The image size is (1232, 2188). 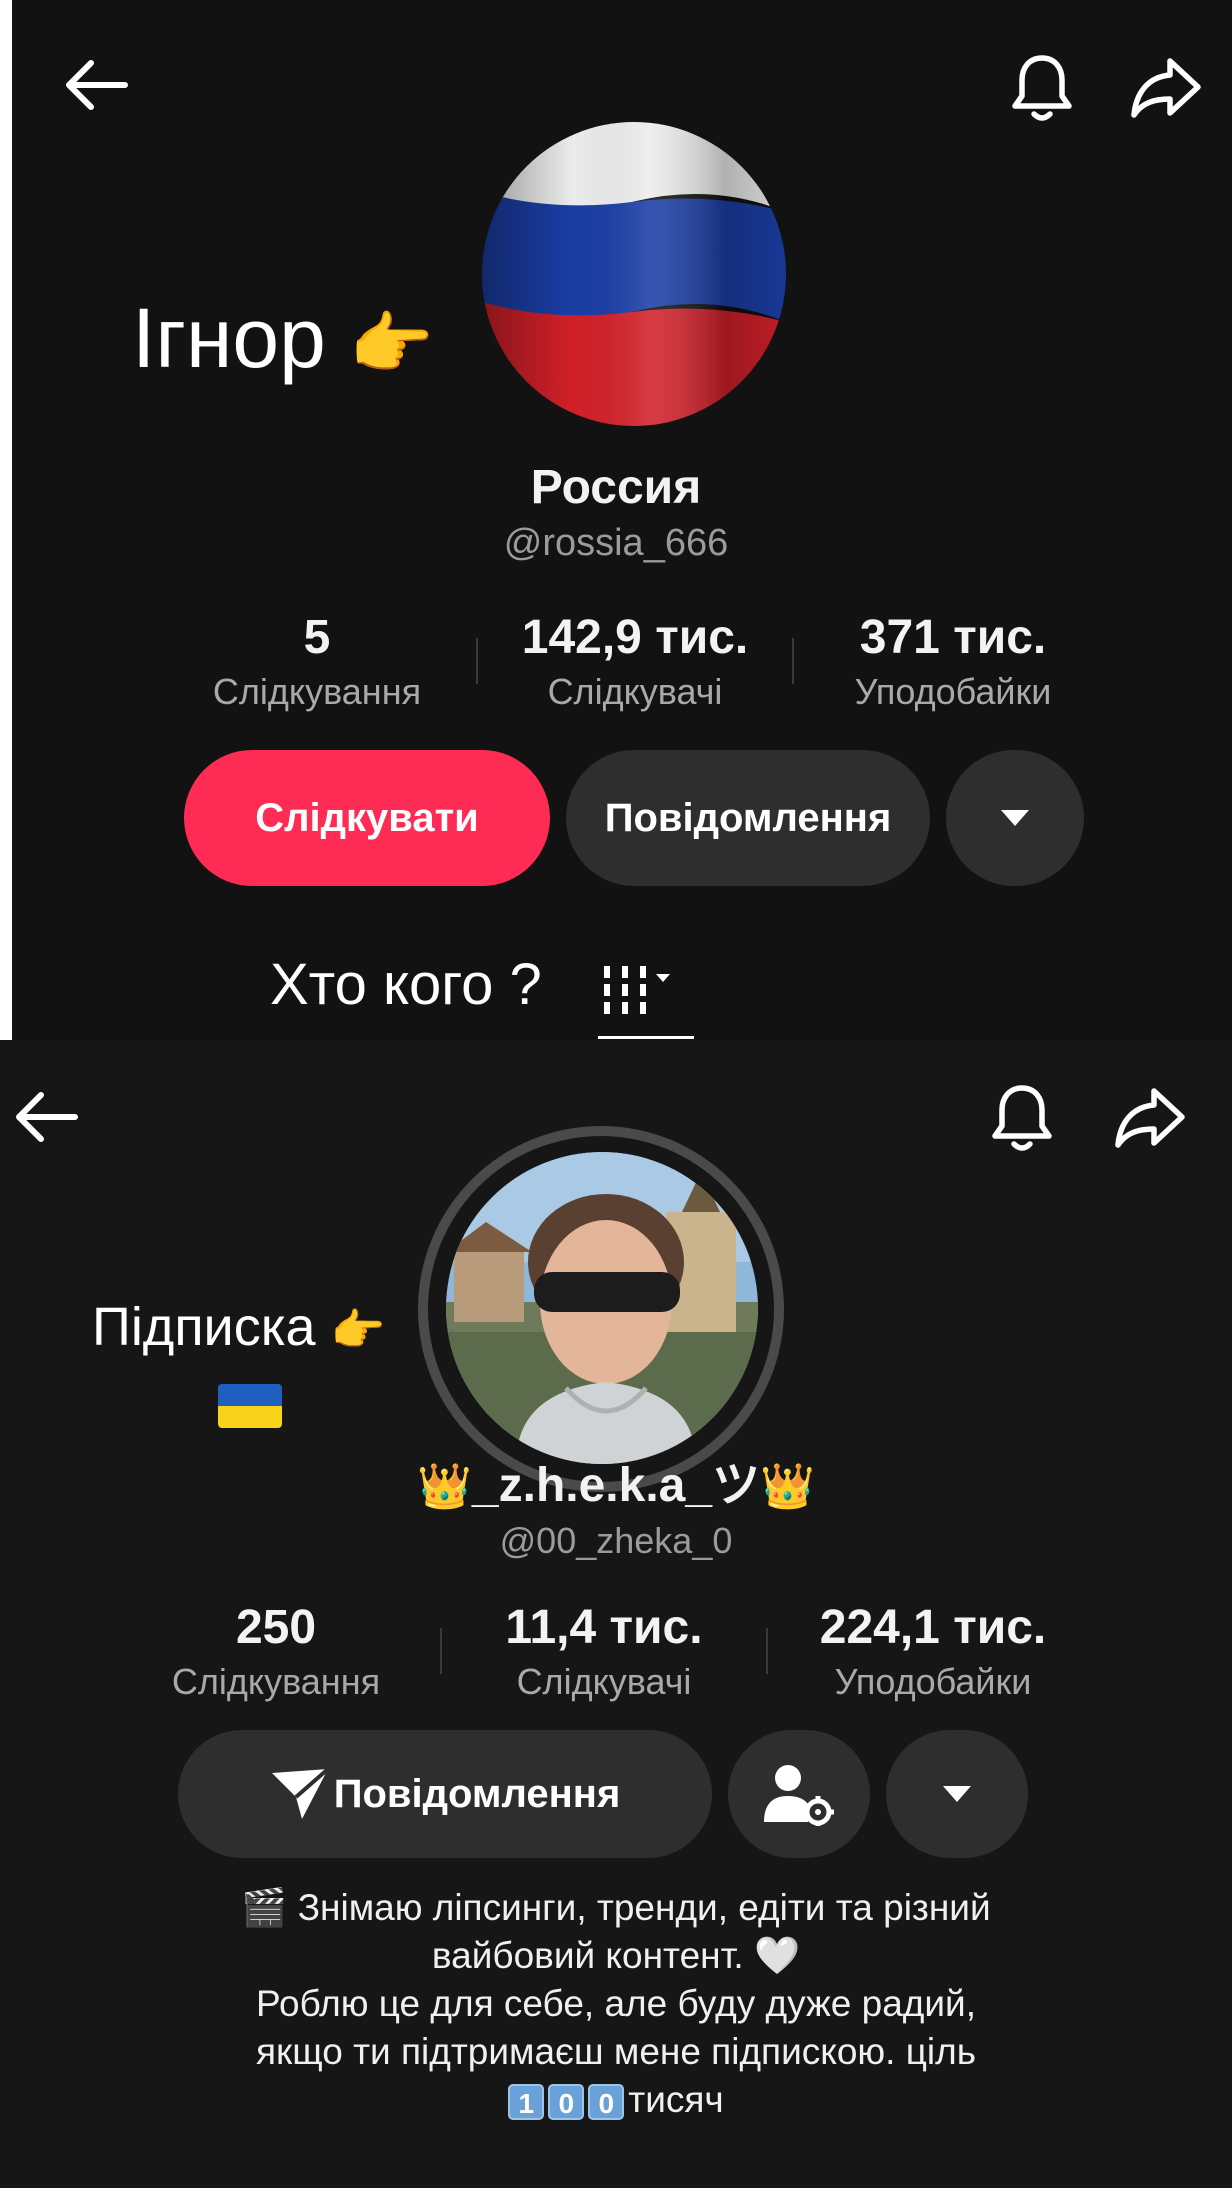 What do you see at coordinates (644, 1907) in the screenshot?
I see `bio-line-text: Знімаю ліпсинги, тренди, едіти та різний` at bounding box center [644, 1907].